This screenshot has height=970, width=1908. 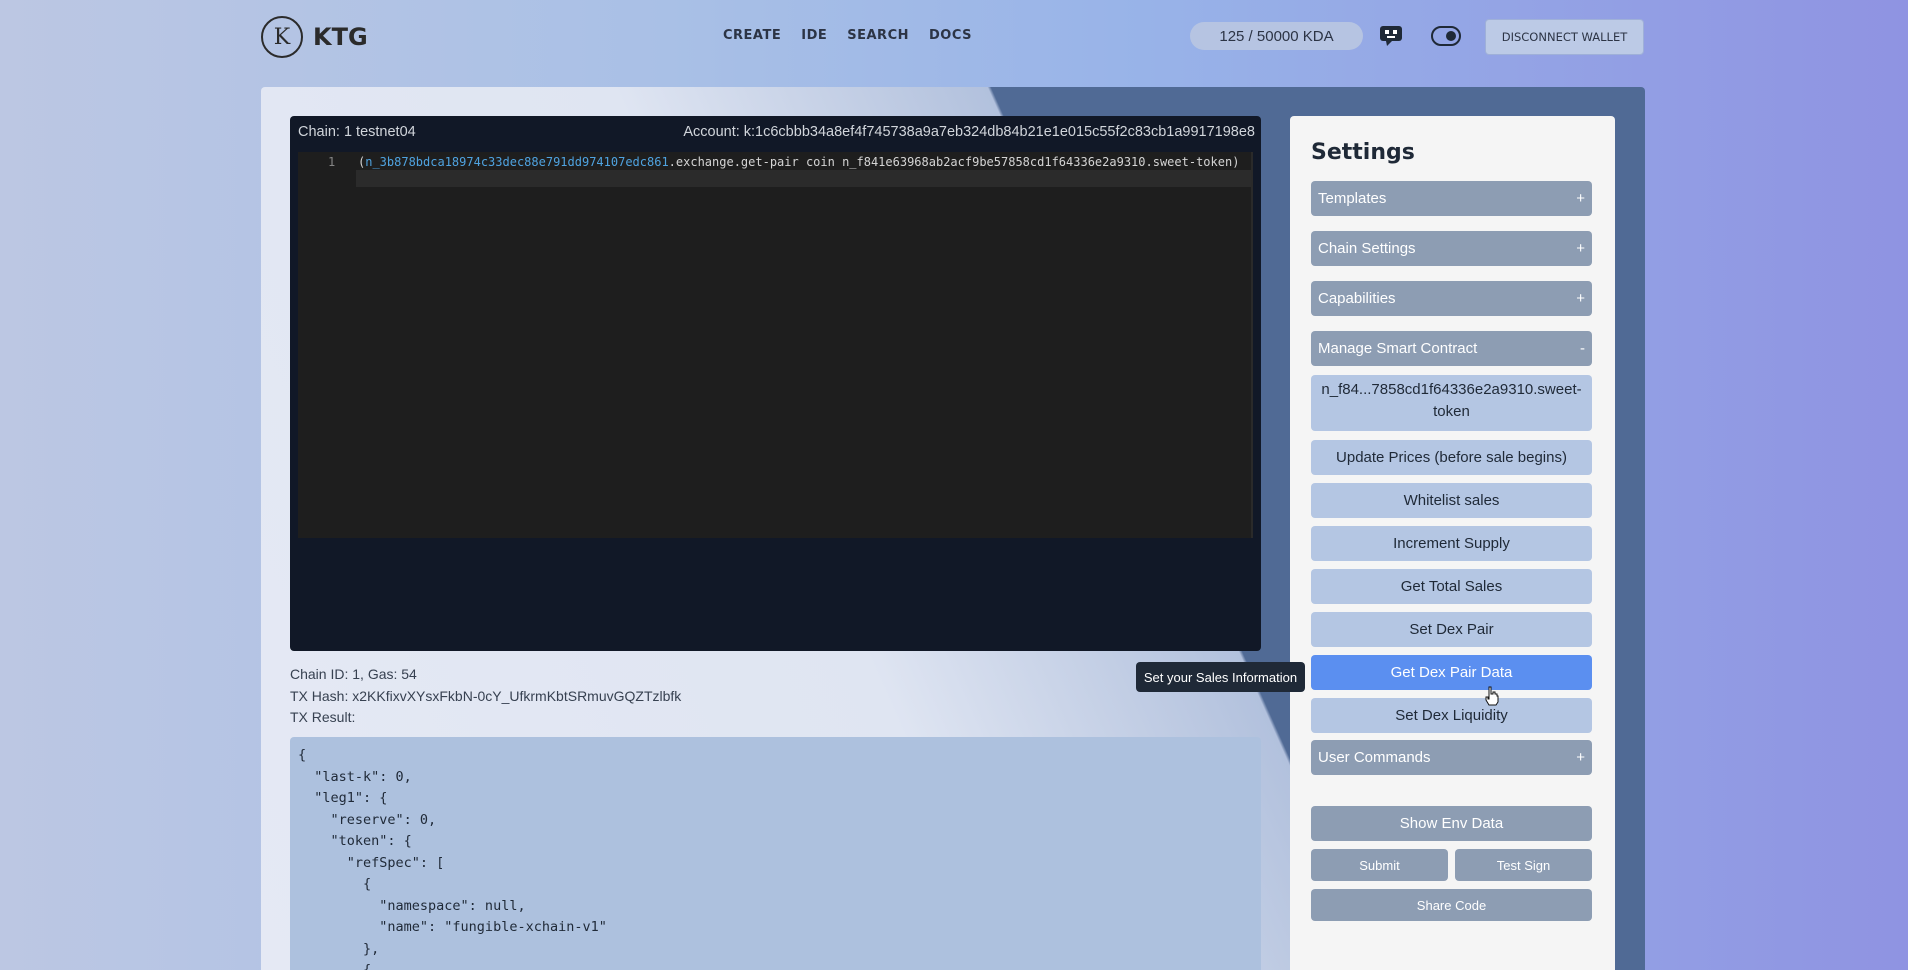 What do you see at coordinates (1564, 37) in the screenshot?
I see `disconnect-wallet-button: DISCONNECT WALLET` at bounding box center [1564, 37].